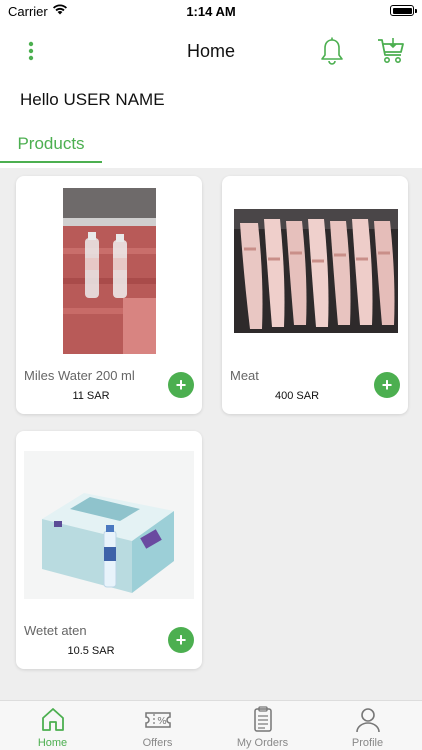 The height and width of the screenshot is (750, 422). I want to click on tab-label: Home, so click(52, 743).